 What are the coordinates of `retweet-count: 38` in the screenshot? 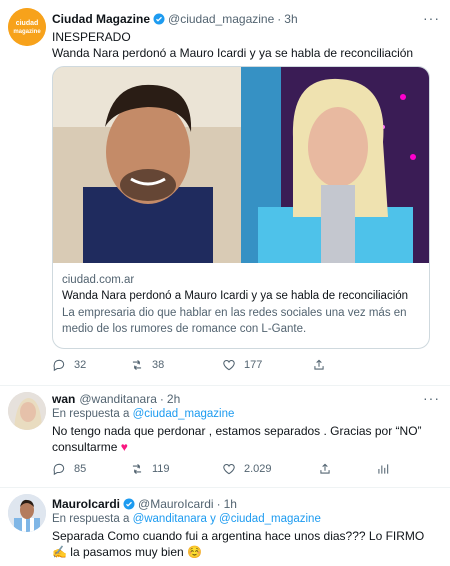 It's located at (158, 365).